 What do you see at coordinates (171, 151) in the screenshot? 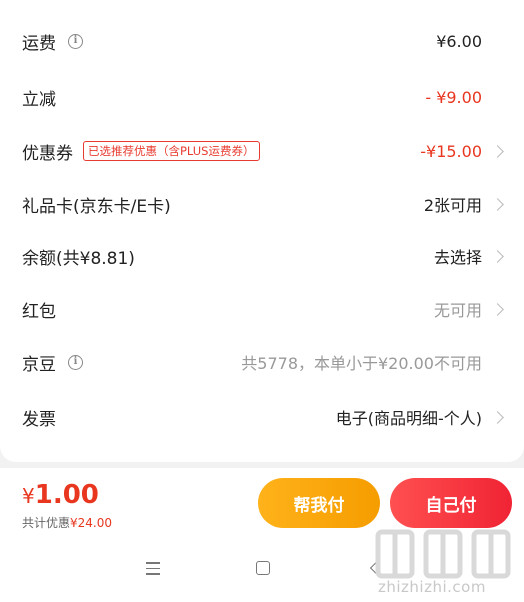
I see `coupon-recommended-tag: 已选推荐优惠（含PLUS运费券）` at bounding box center [171, 151].